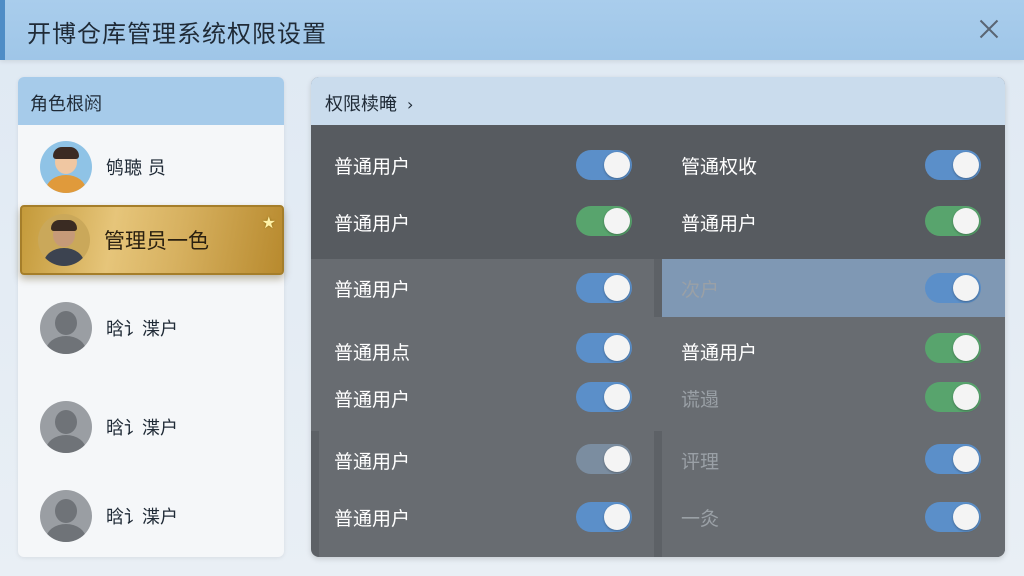  What do you see at coordinates (64, 240) in the screenshot?
I see `admin-avatar-icon` at bounding box center [64, 240].